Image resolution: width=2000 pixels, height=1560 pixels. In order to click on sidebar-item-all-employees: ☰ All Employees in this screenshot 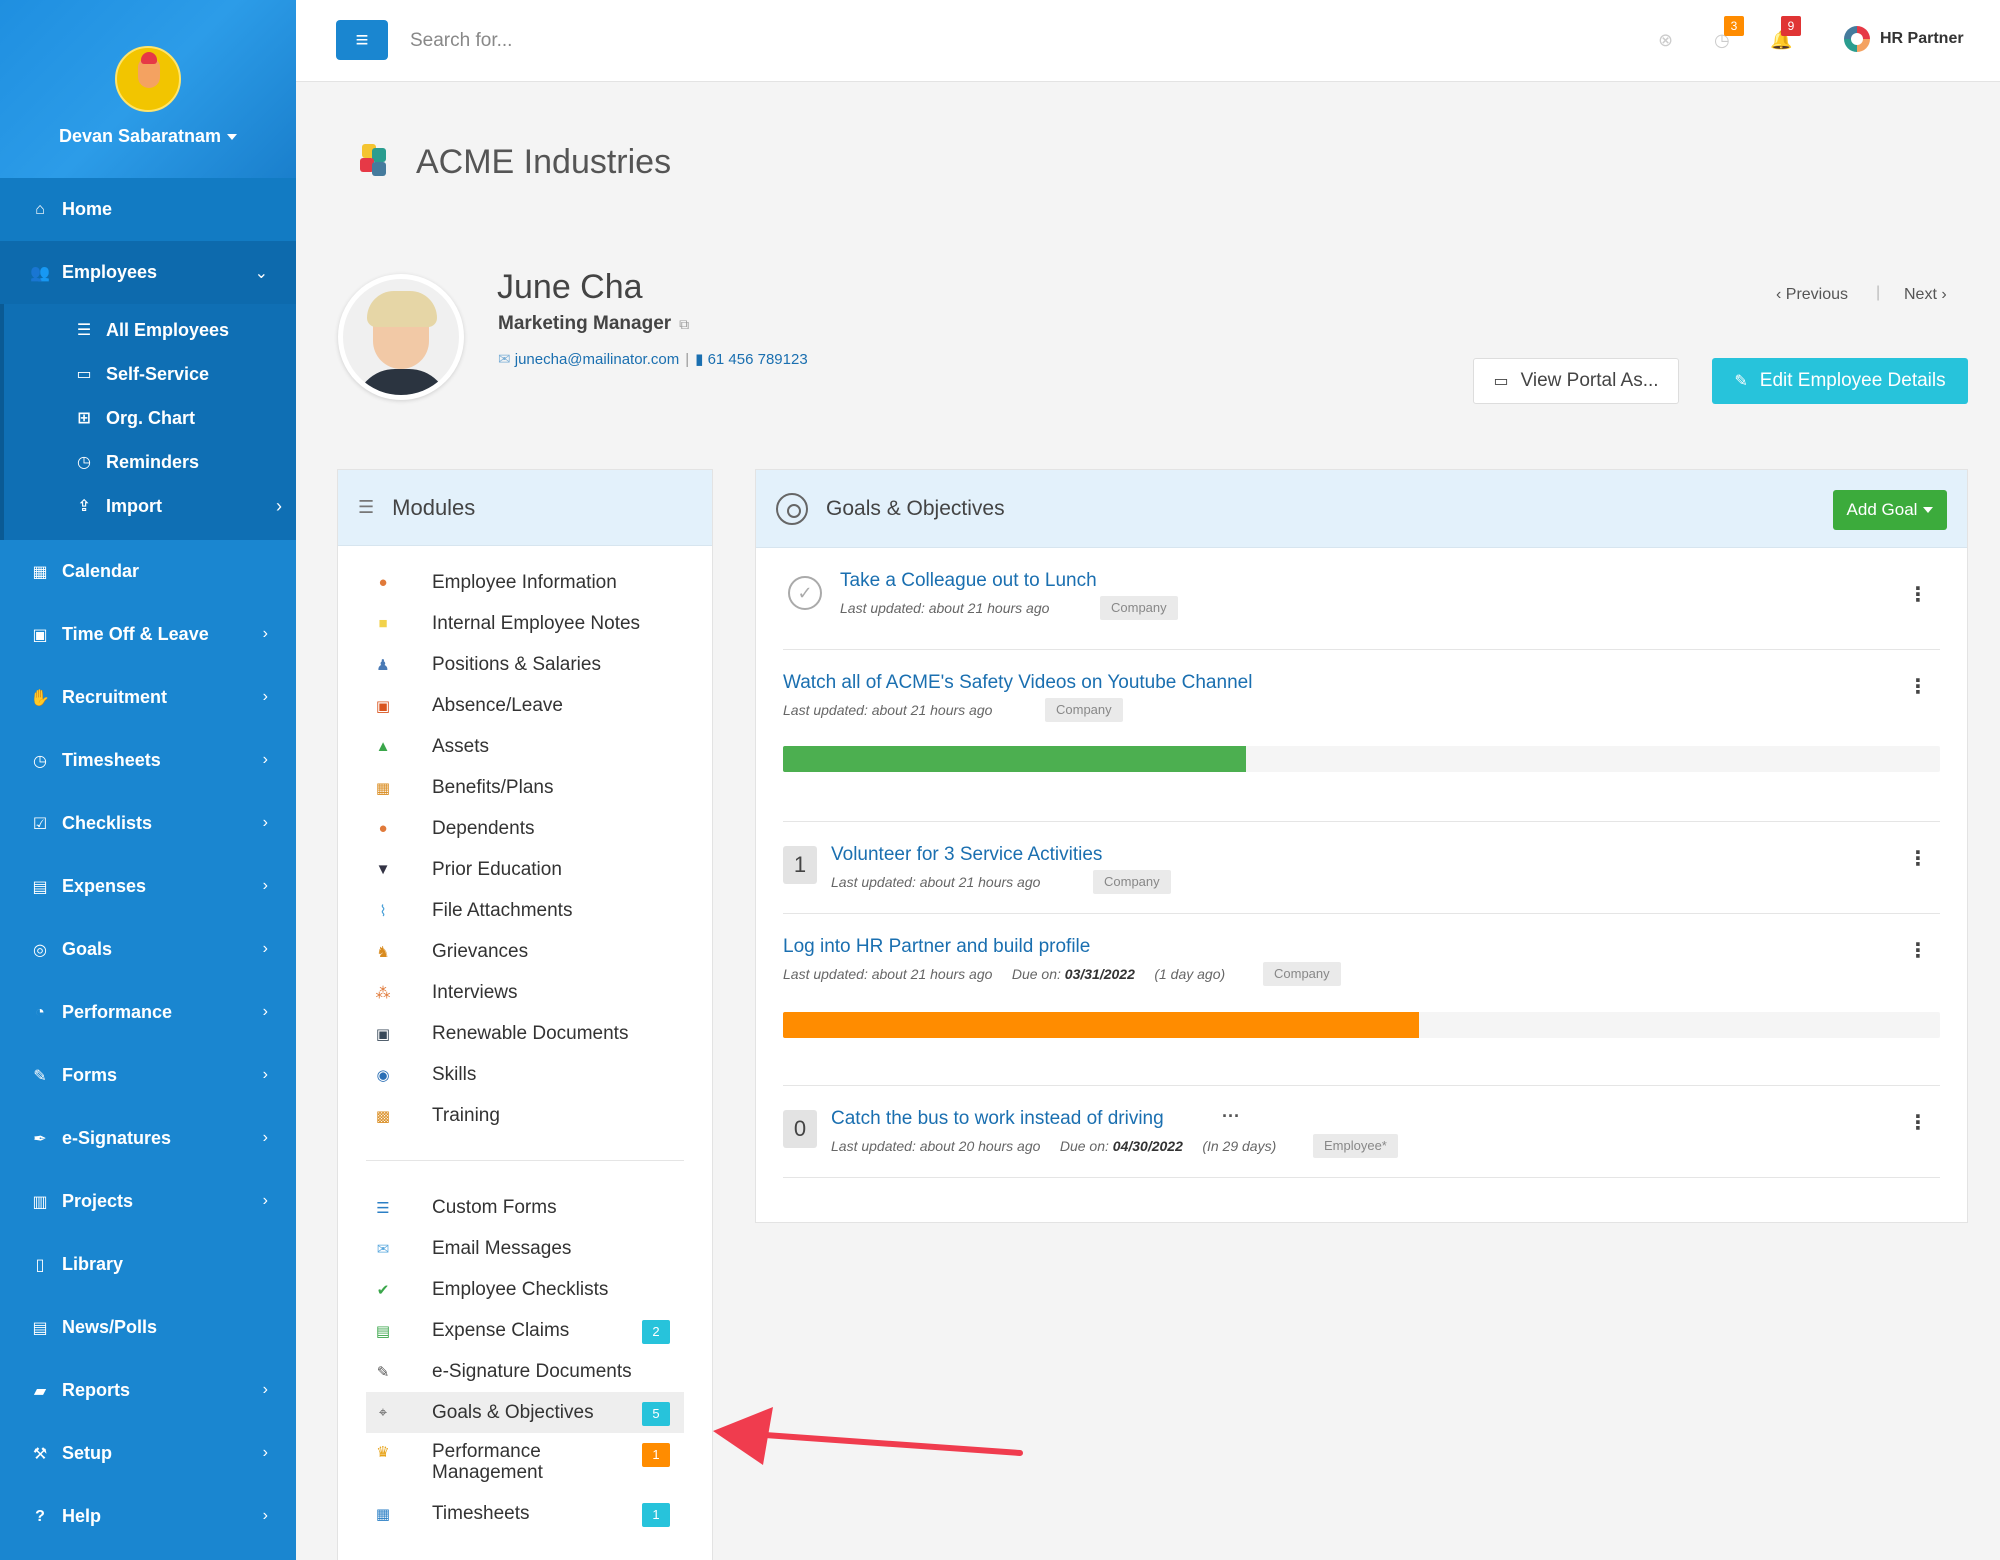, I will do `click(150, 330)`.